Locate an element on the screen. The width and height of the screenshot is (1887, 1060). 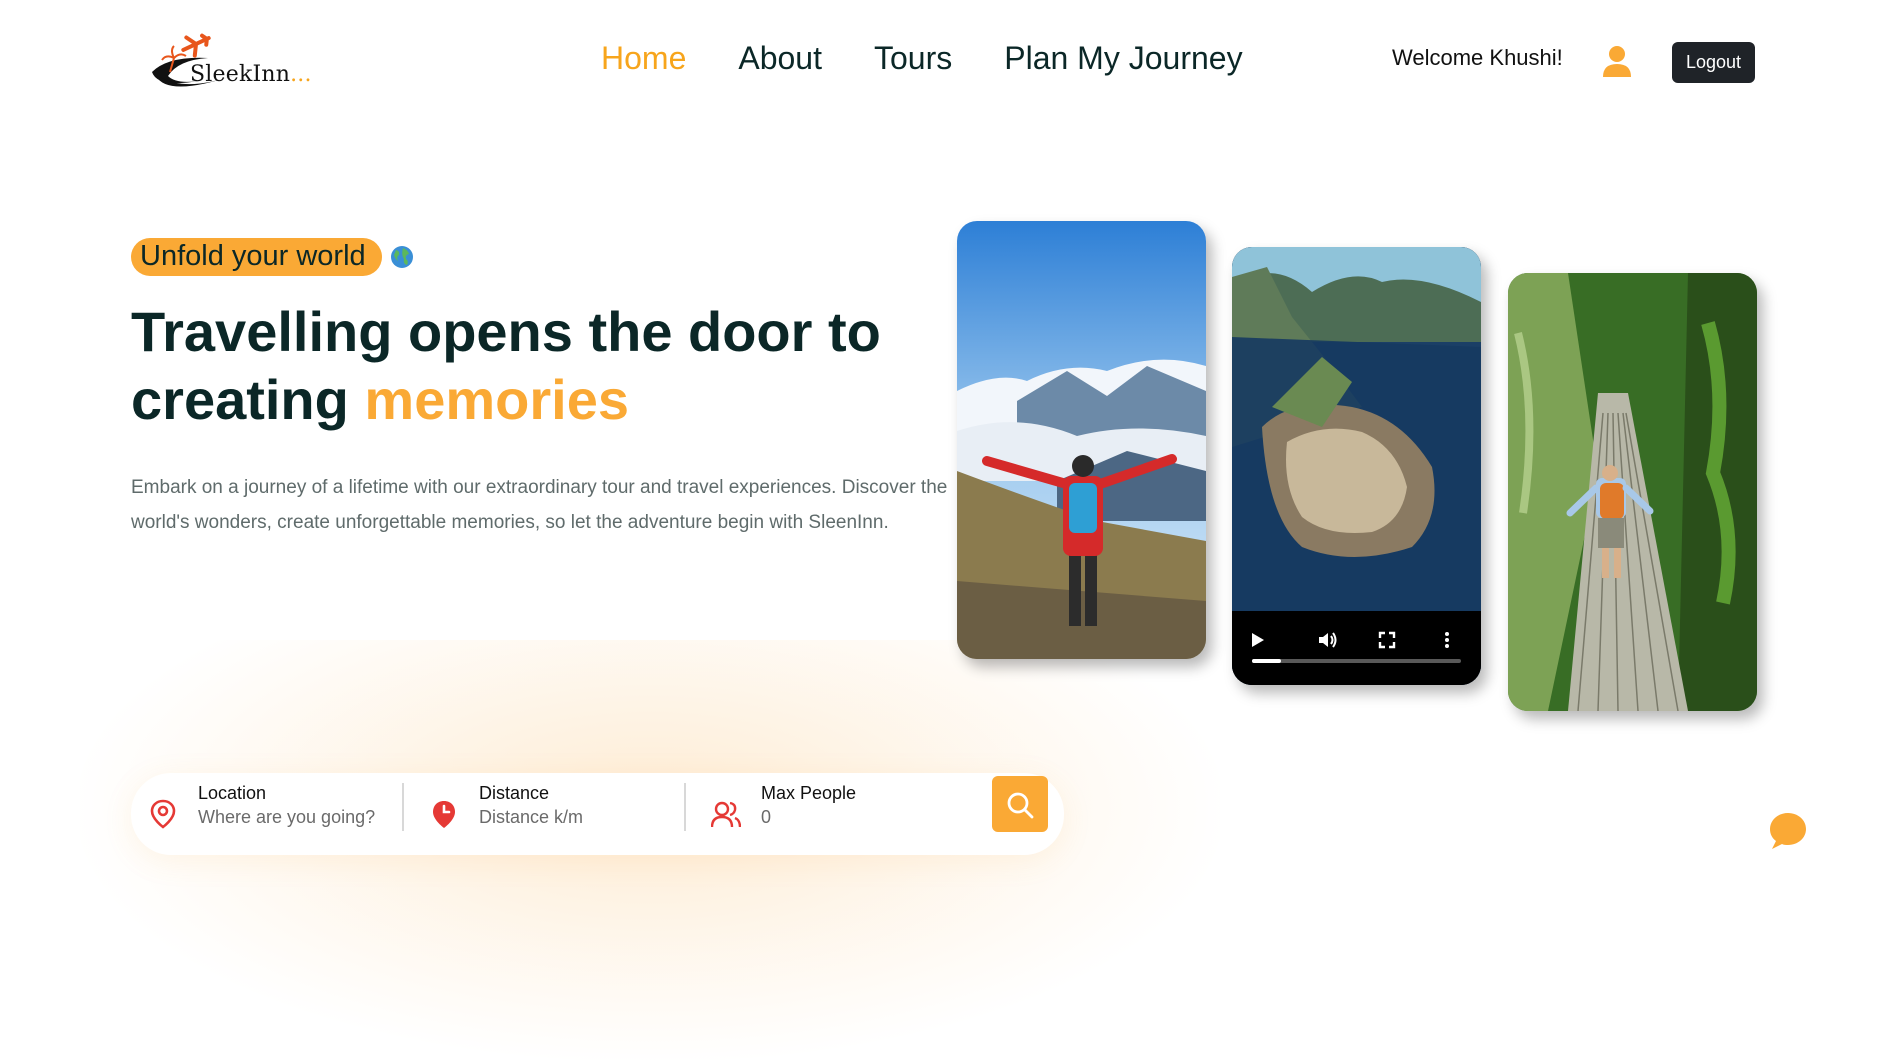
hero-subtitle-row: Unfold your world is located at coordinates (272, 257).